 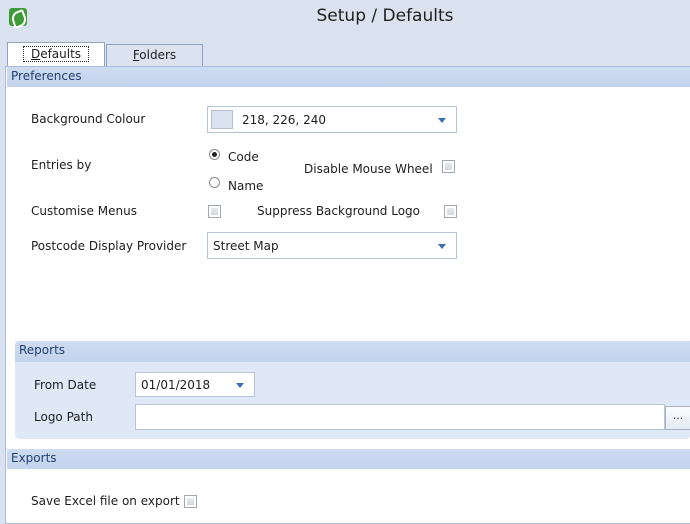 What do you see at coordinates (214, 154) in the screenshot?
I see `entries-by-code-radio` at bounding box center [214, 154].